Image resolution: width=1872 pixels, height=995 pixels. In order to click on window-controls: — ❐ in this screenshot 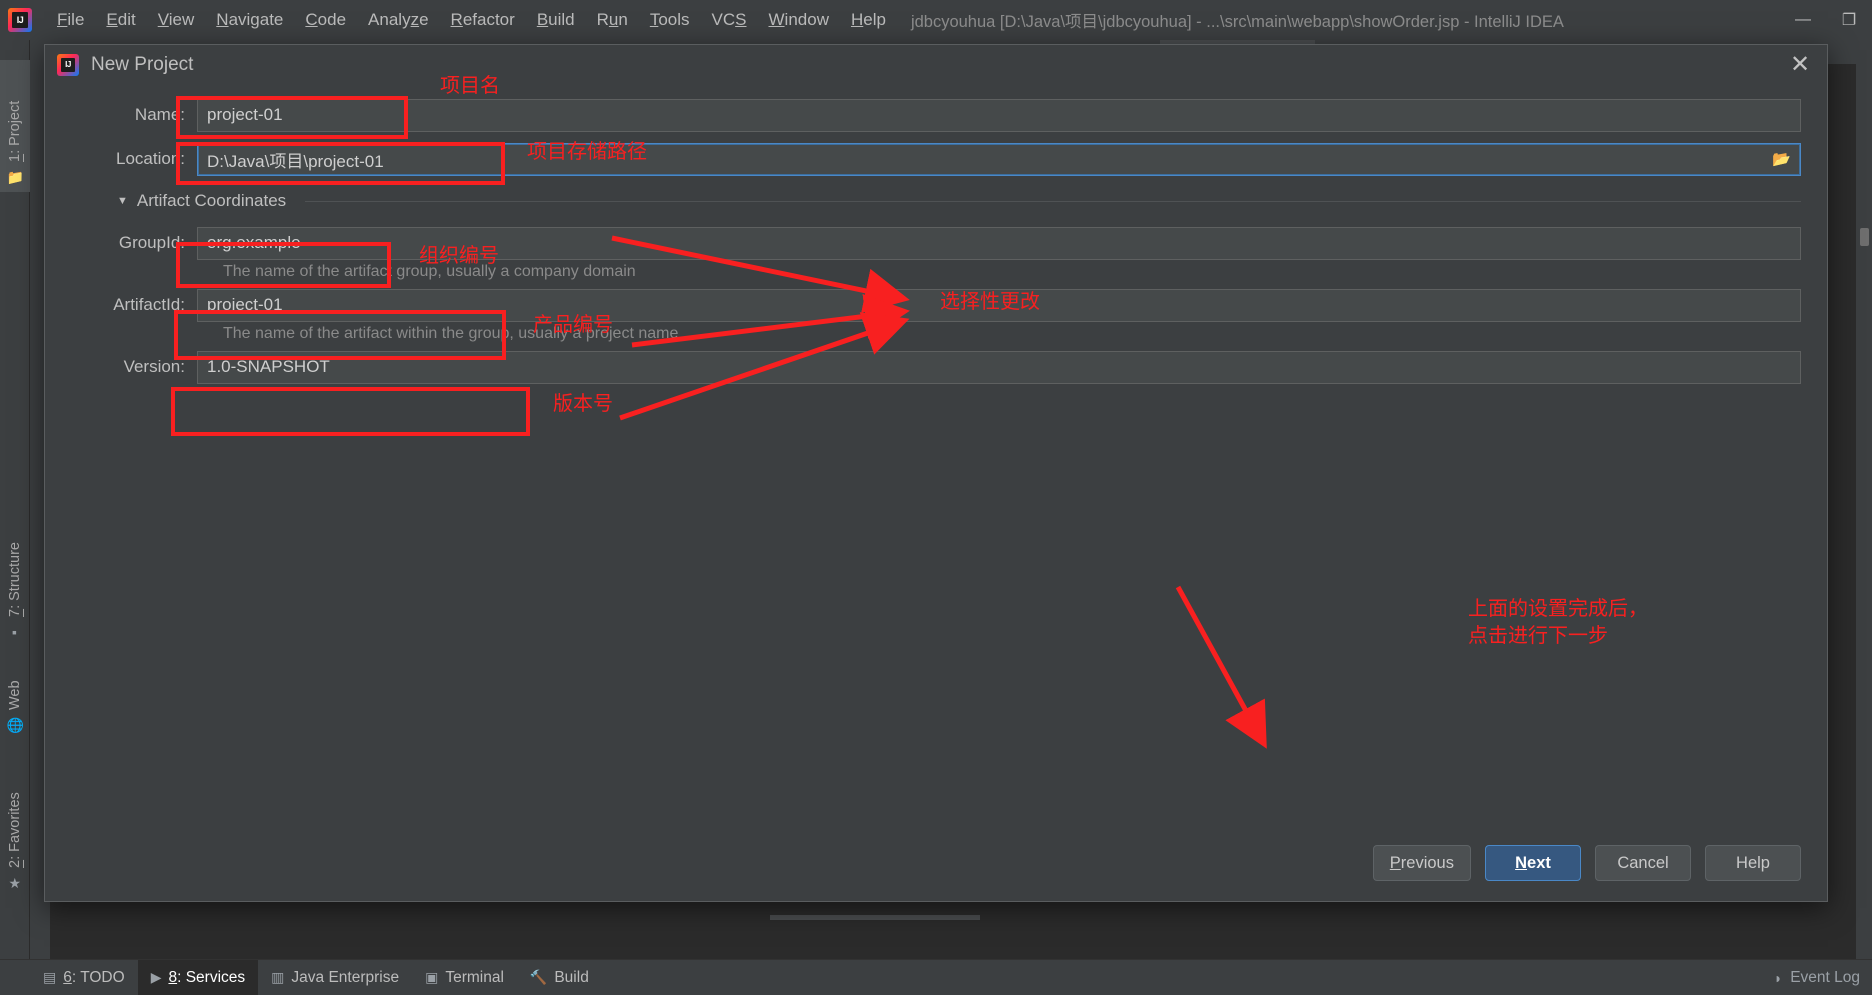, I will do `click(1826, 20)`.